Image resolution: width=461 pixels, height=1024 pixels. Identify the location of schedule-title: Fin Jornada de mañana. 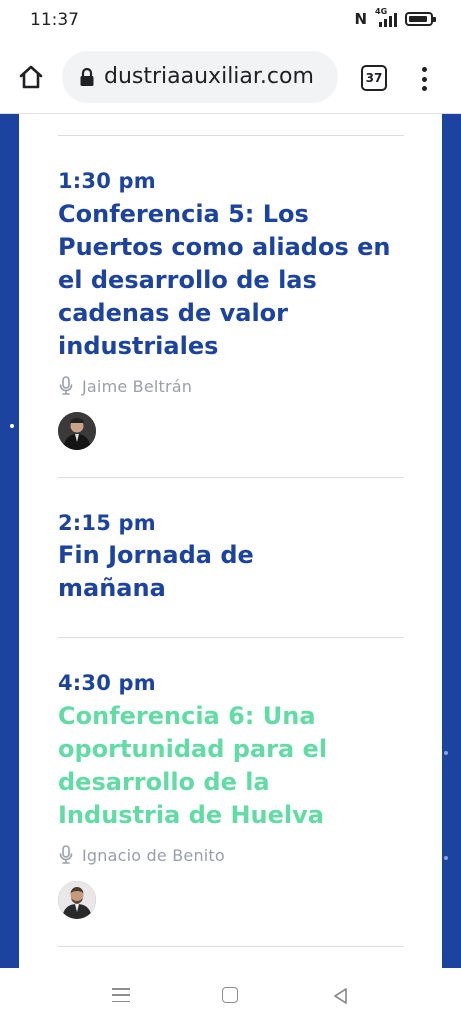
(208, 572).